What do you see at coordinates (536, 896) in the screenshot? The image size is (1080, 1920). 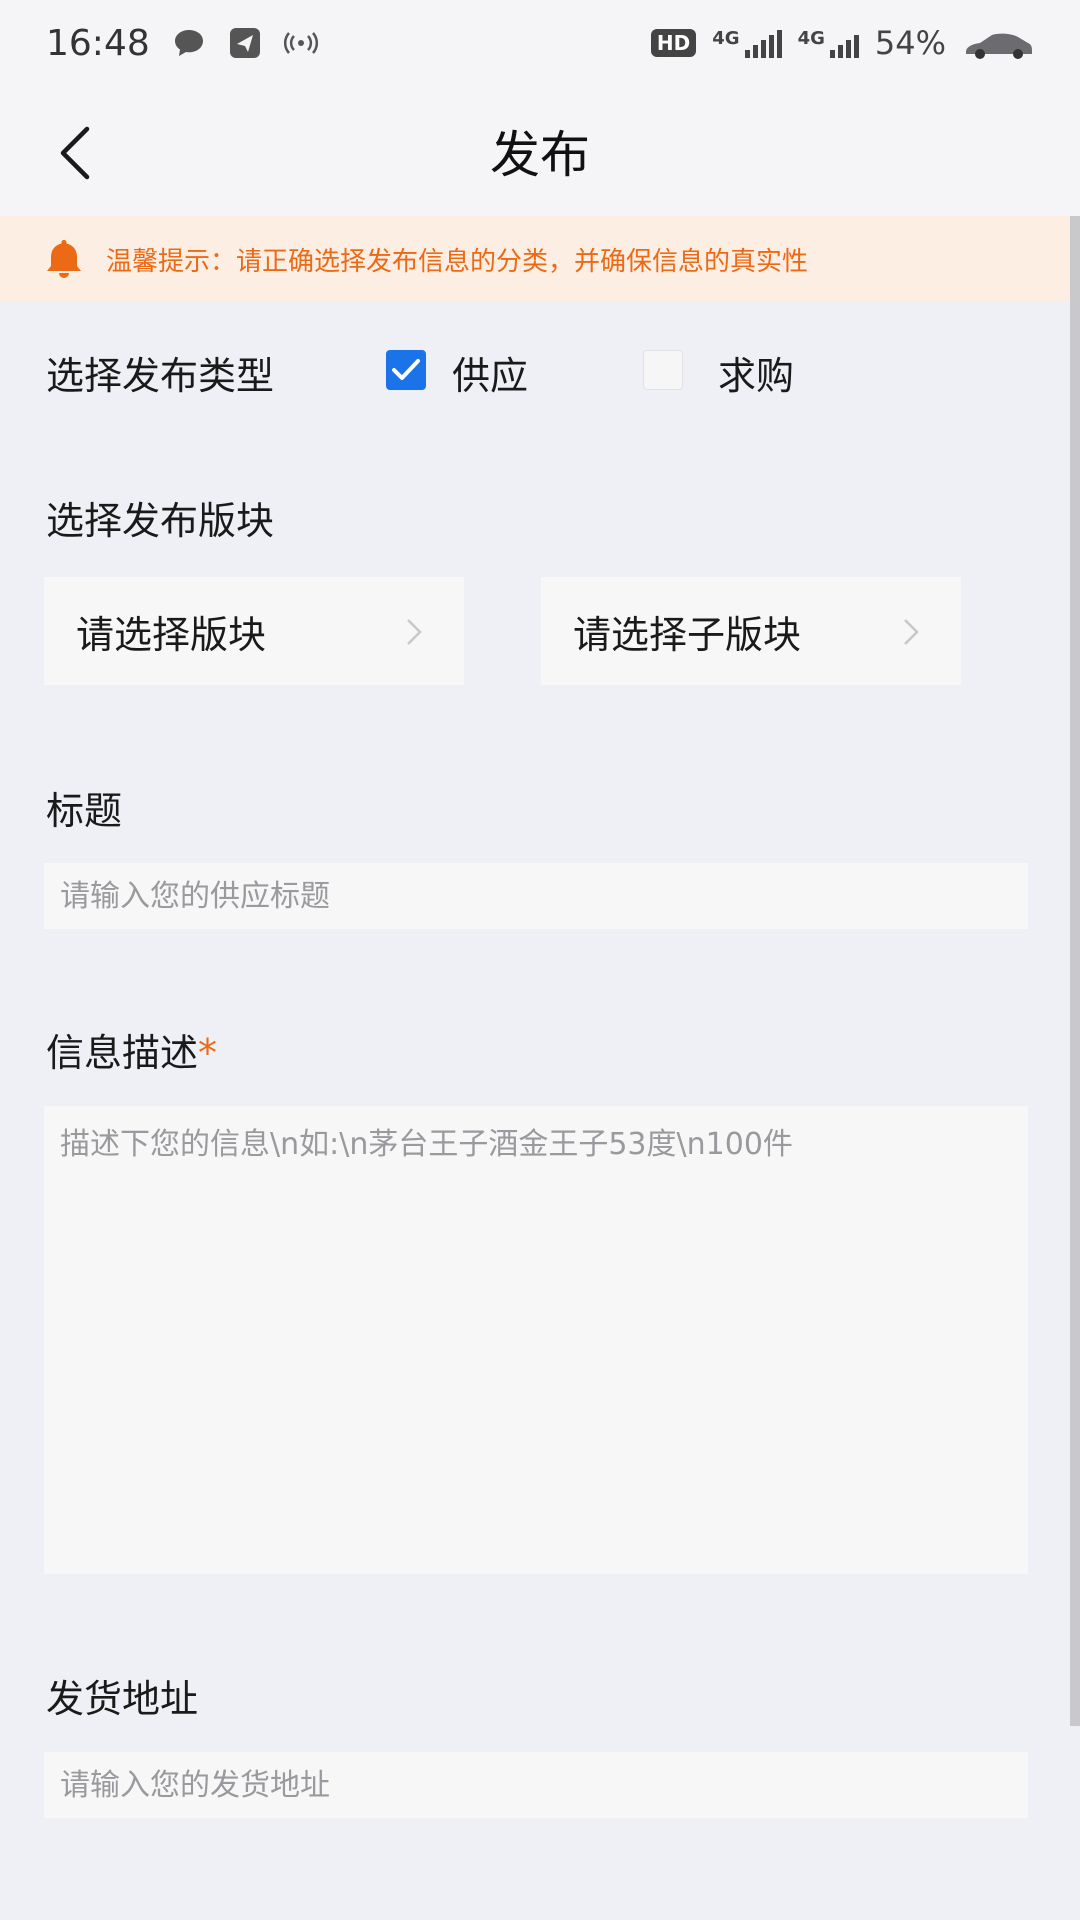 I see `title-input` at bounding box center [536, 896].